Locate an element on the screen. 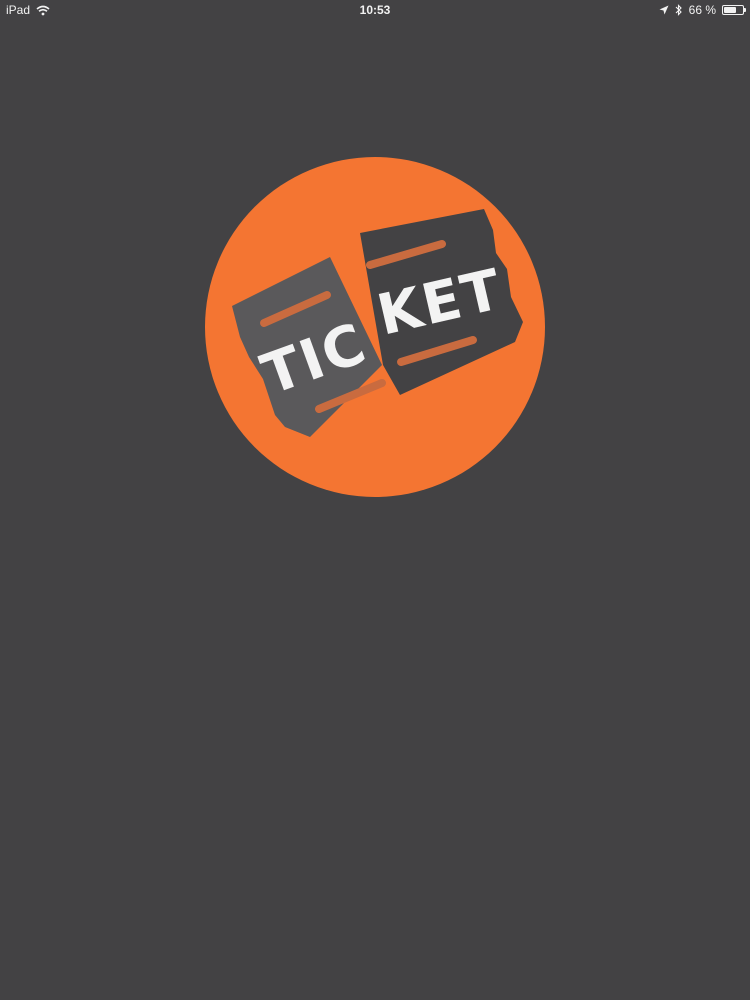  battery-icon is located at coordinates (734, 10).